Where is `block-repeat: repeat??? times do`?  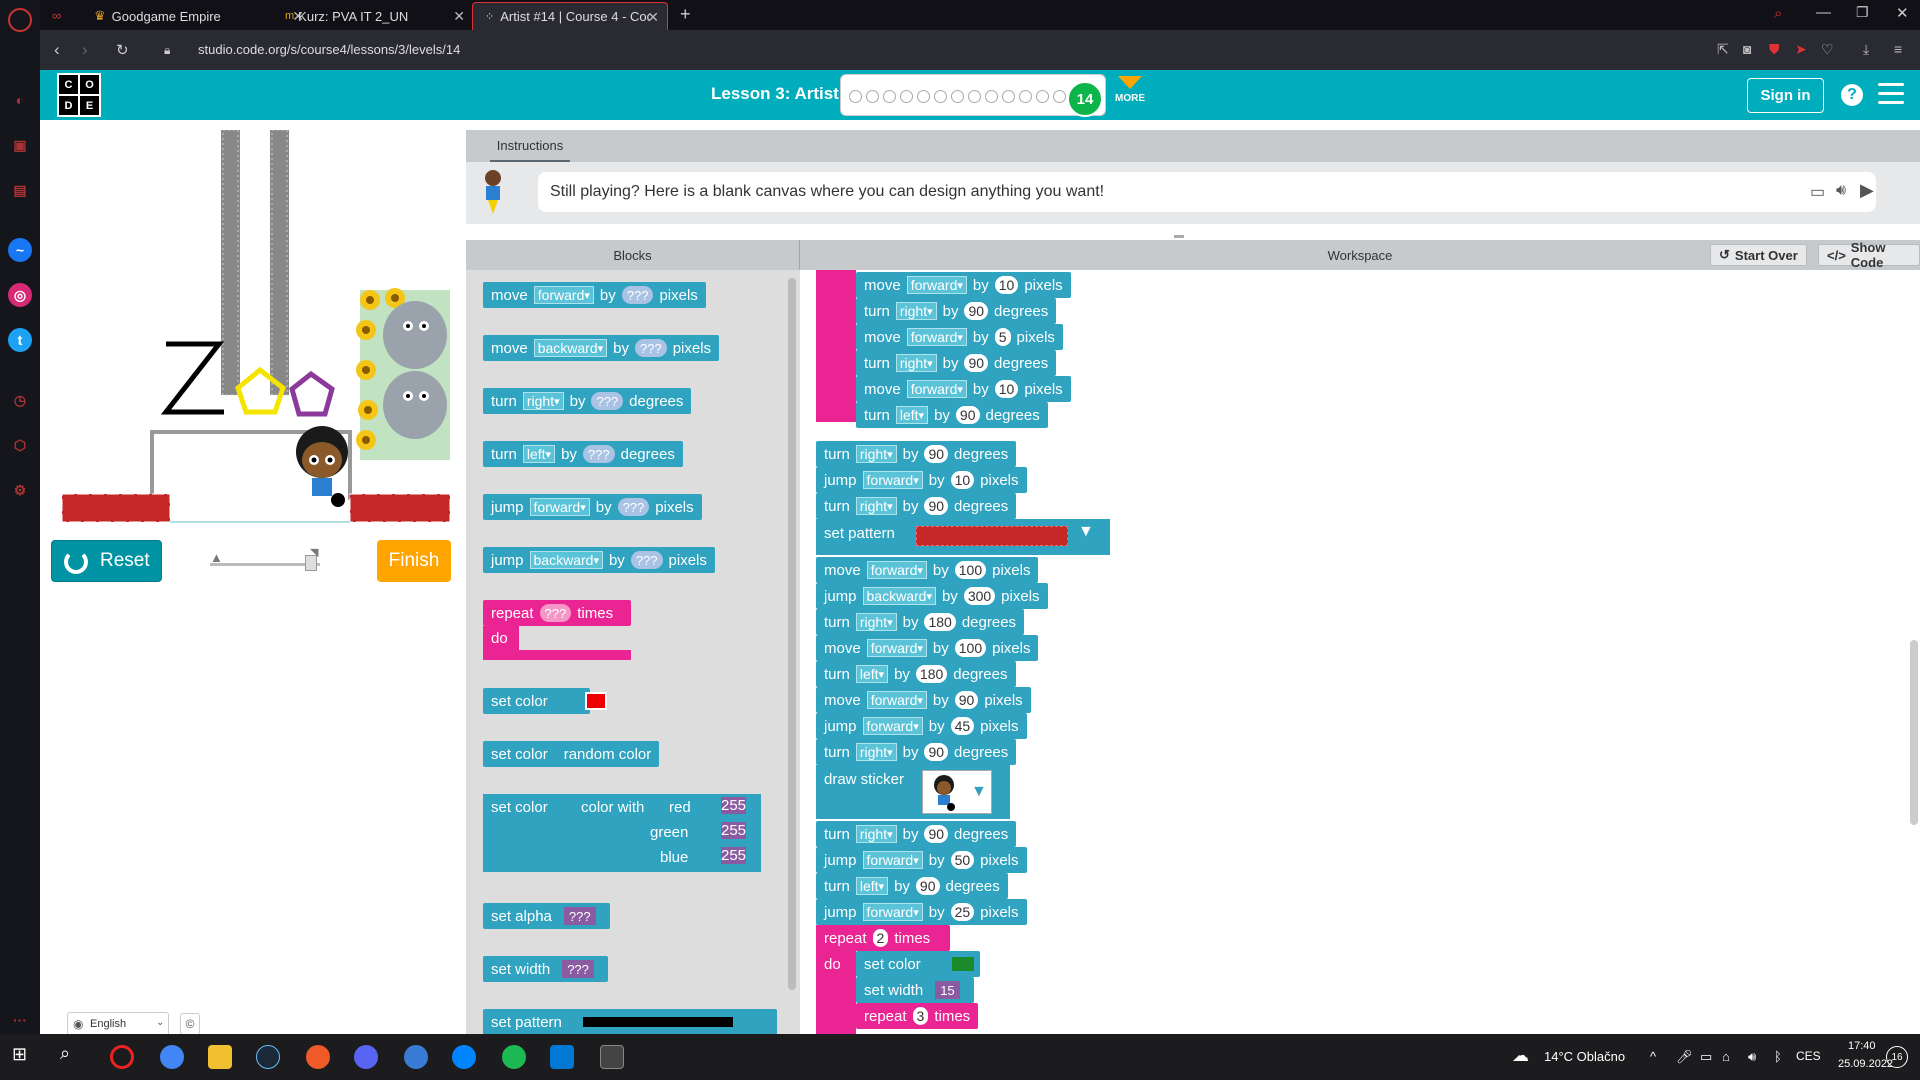
block-repeat: repeat??? times do is located at coordinates (557, 630).